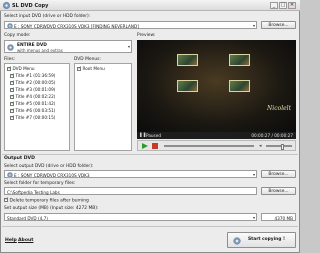  Describe the element at coordinates (10, 47) in the screenshot. I see `dvd-disc-icon` at that location.